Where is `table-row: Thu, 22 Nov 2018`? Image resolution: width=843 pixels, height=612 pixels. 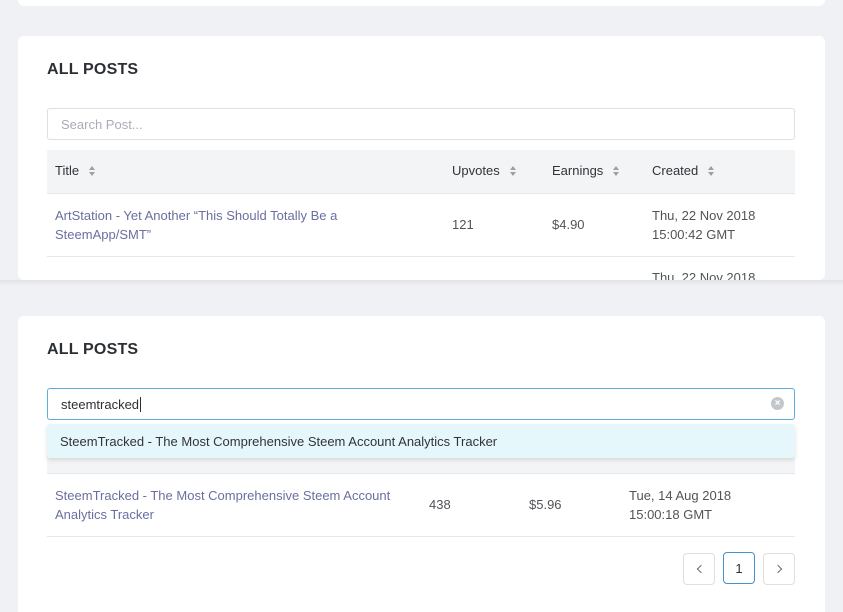
table-row: Thu, 22 Nov 2018 is located at coordinates (421, 268).